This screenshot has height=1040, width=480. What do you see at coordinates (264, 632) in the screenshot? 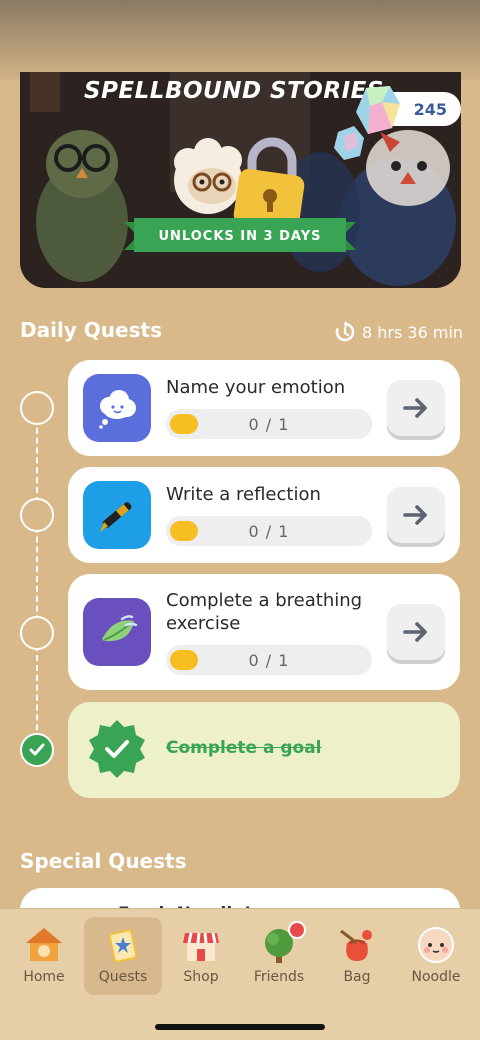
I see `quest-card-breathing-exercise: Complete a breathing exercise 0 / 1` at bounding box center [264, 632].